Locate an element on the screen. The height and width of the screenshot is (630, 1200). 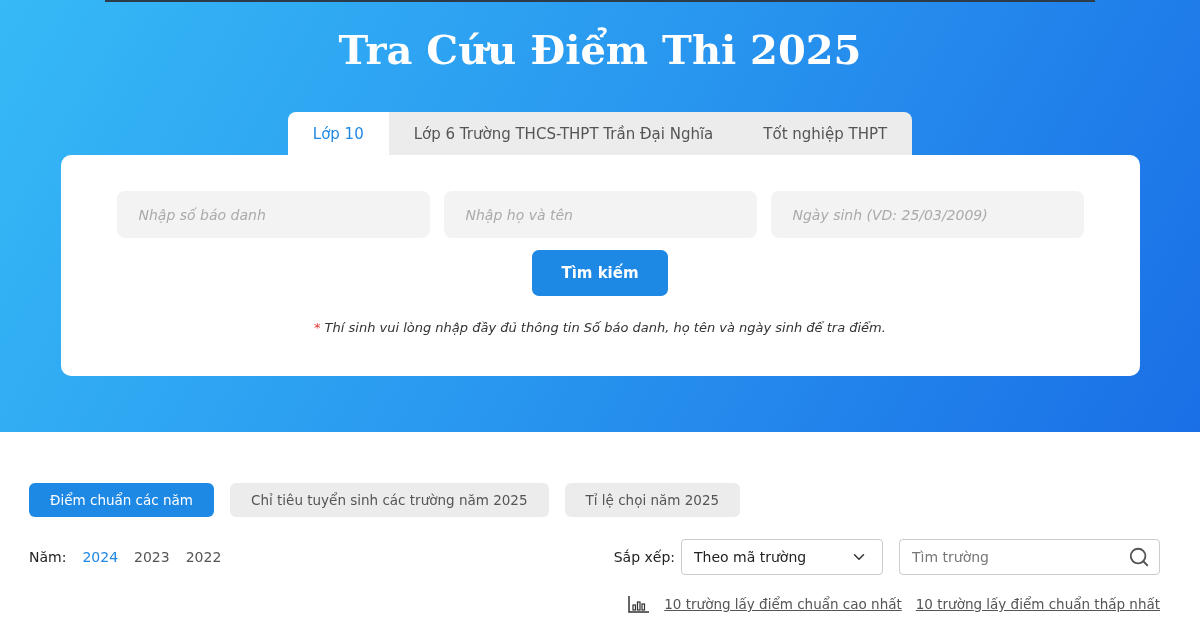
bar-chart-icon is located at coordinates (639, 604).